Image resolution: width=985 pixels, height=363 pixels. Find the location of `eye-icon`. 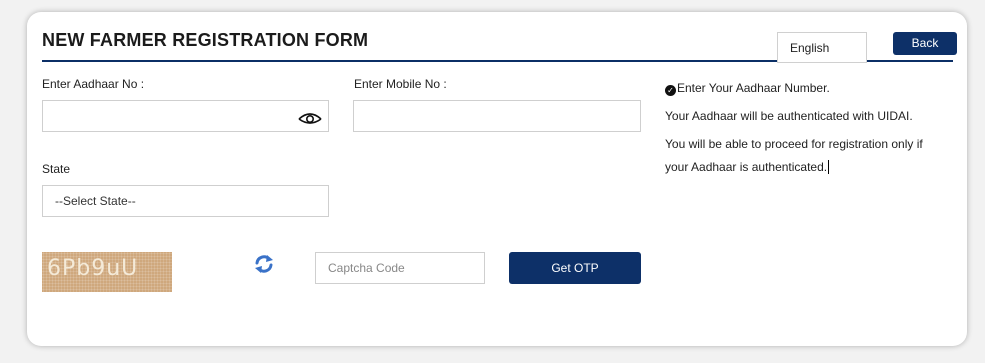

eye-icon is located at coordinates (310, 117).